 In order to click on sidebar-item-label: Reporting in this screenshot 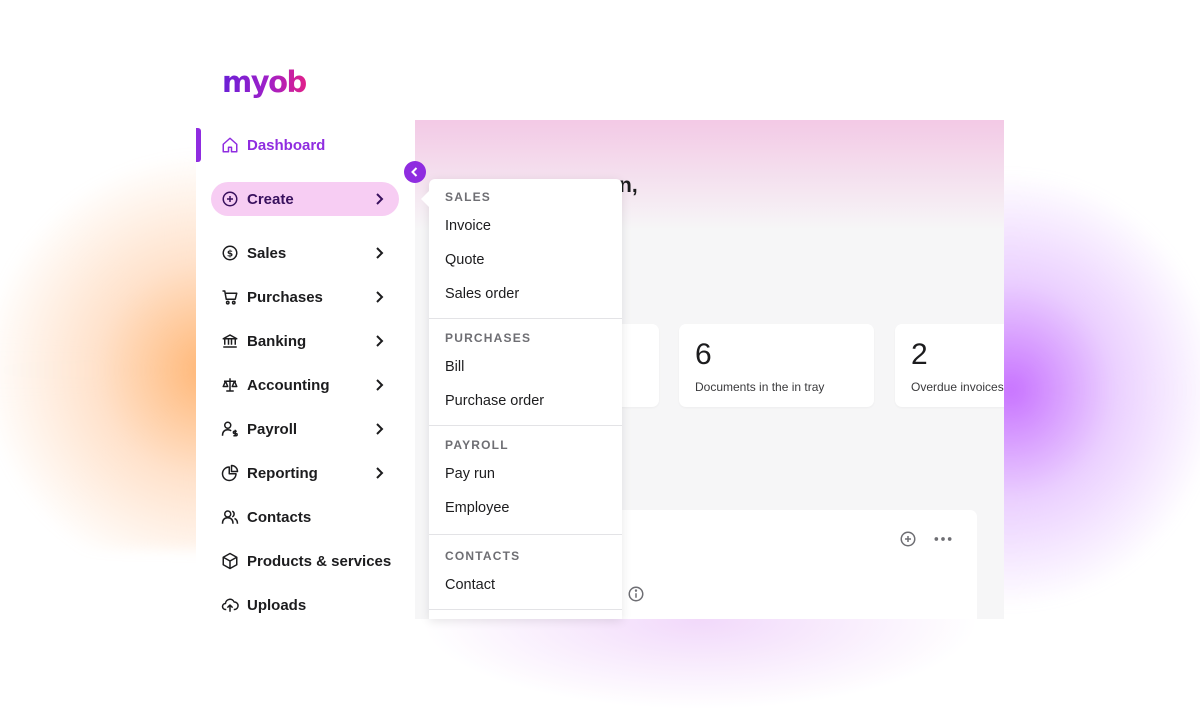, I will do `click(282, 473)`.